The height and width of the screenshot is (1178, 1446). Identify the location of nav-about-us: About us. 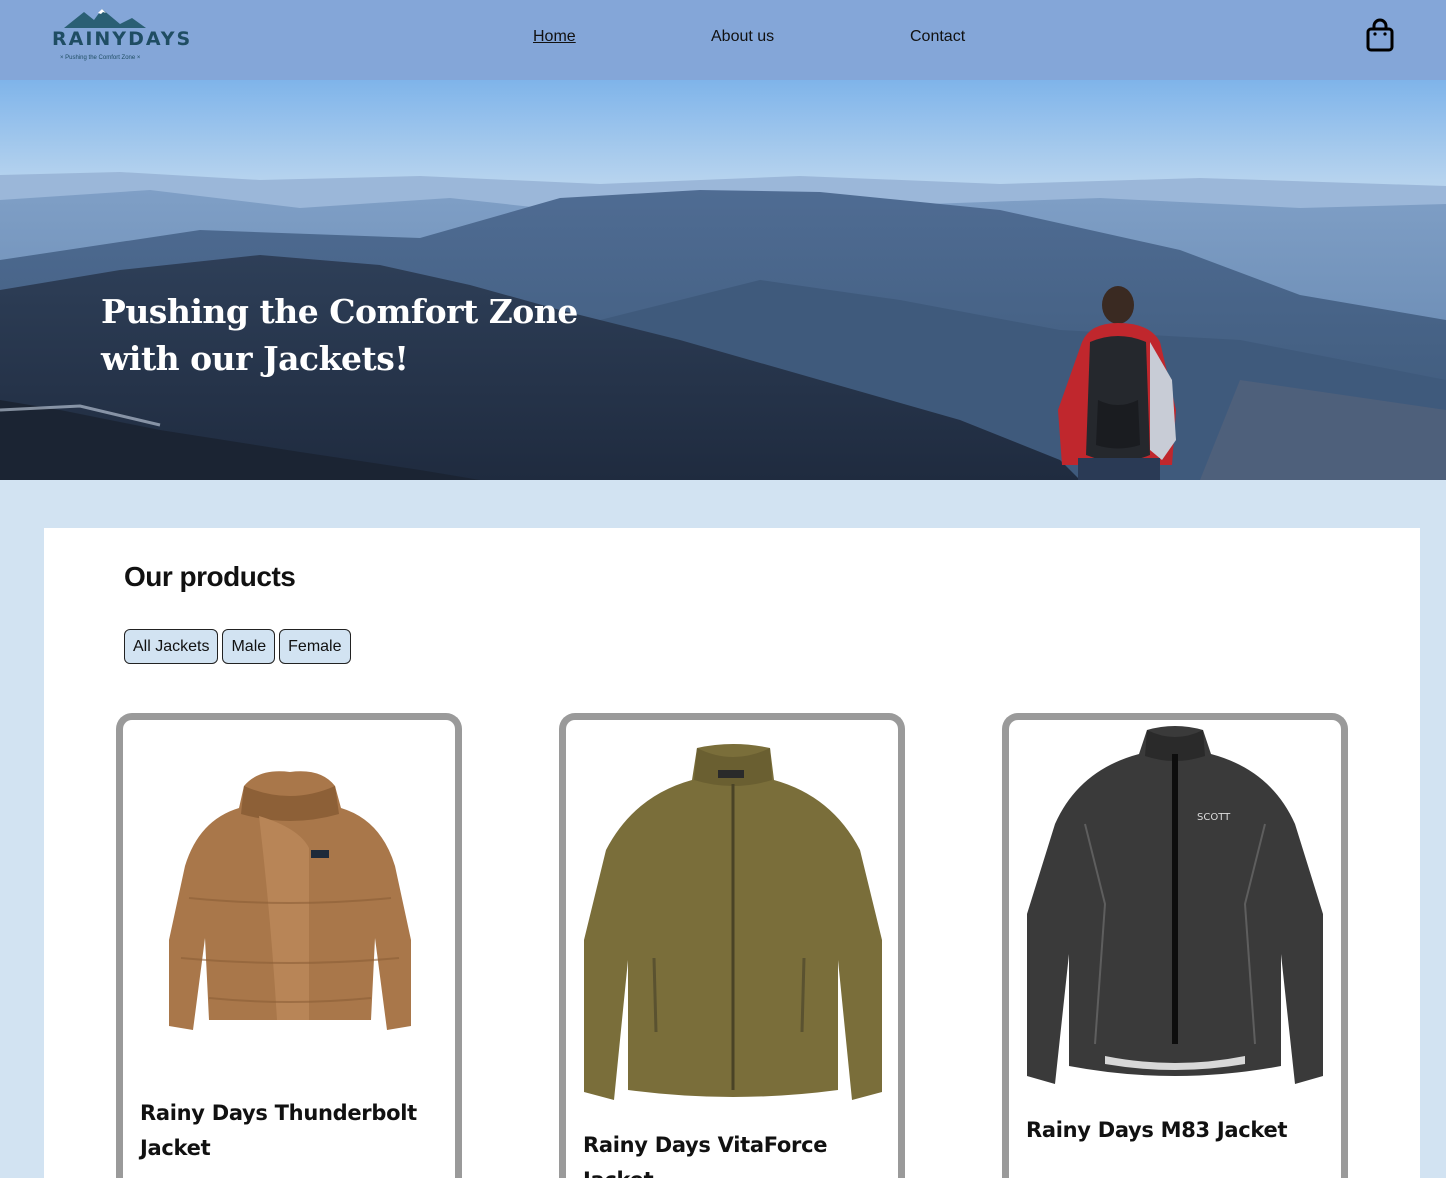
(742, 37).